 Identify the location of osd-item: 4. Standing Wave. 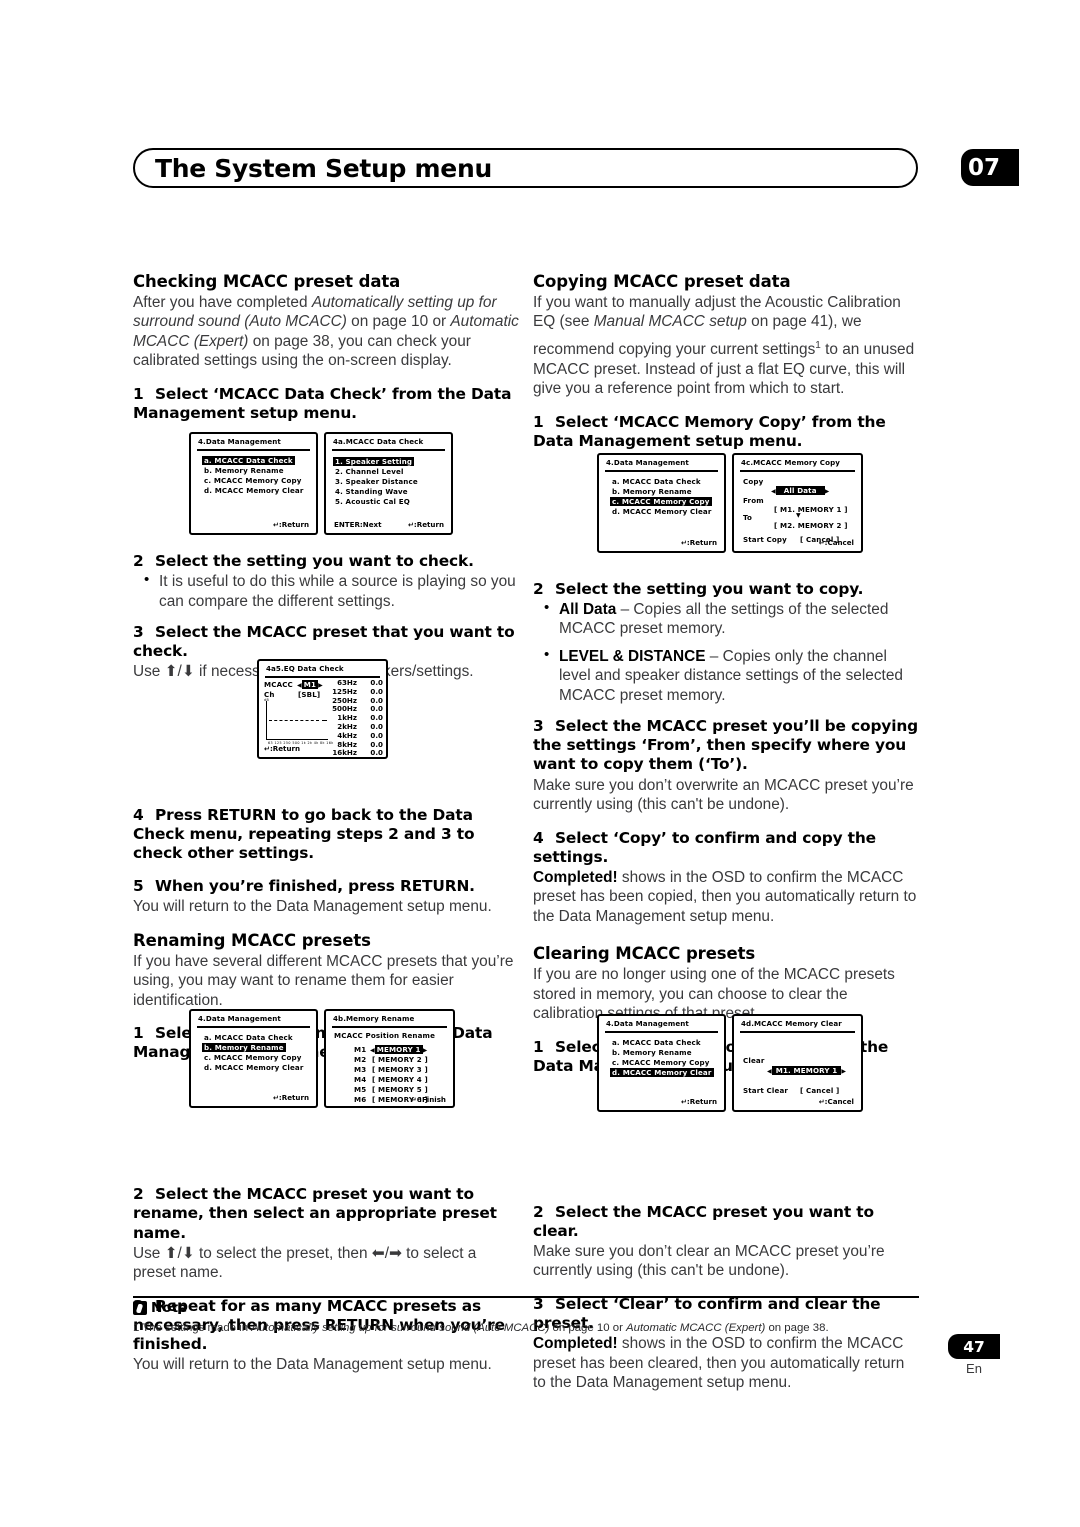
(371, 491).